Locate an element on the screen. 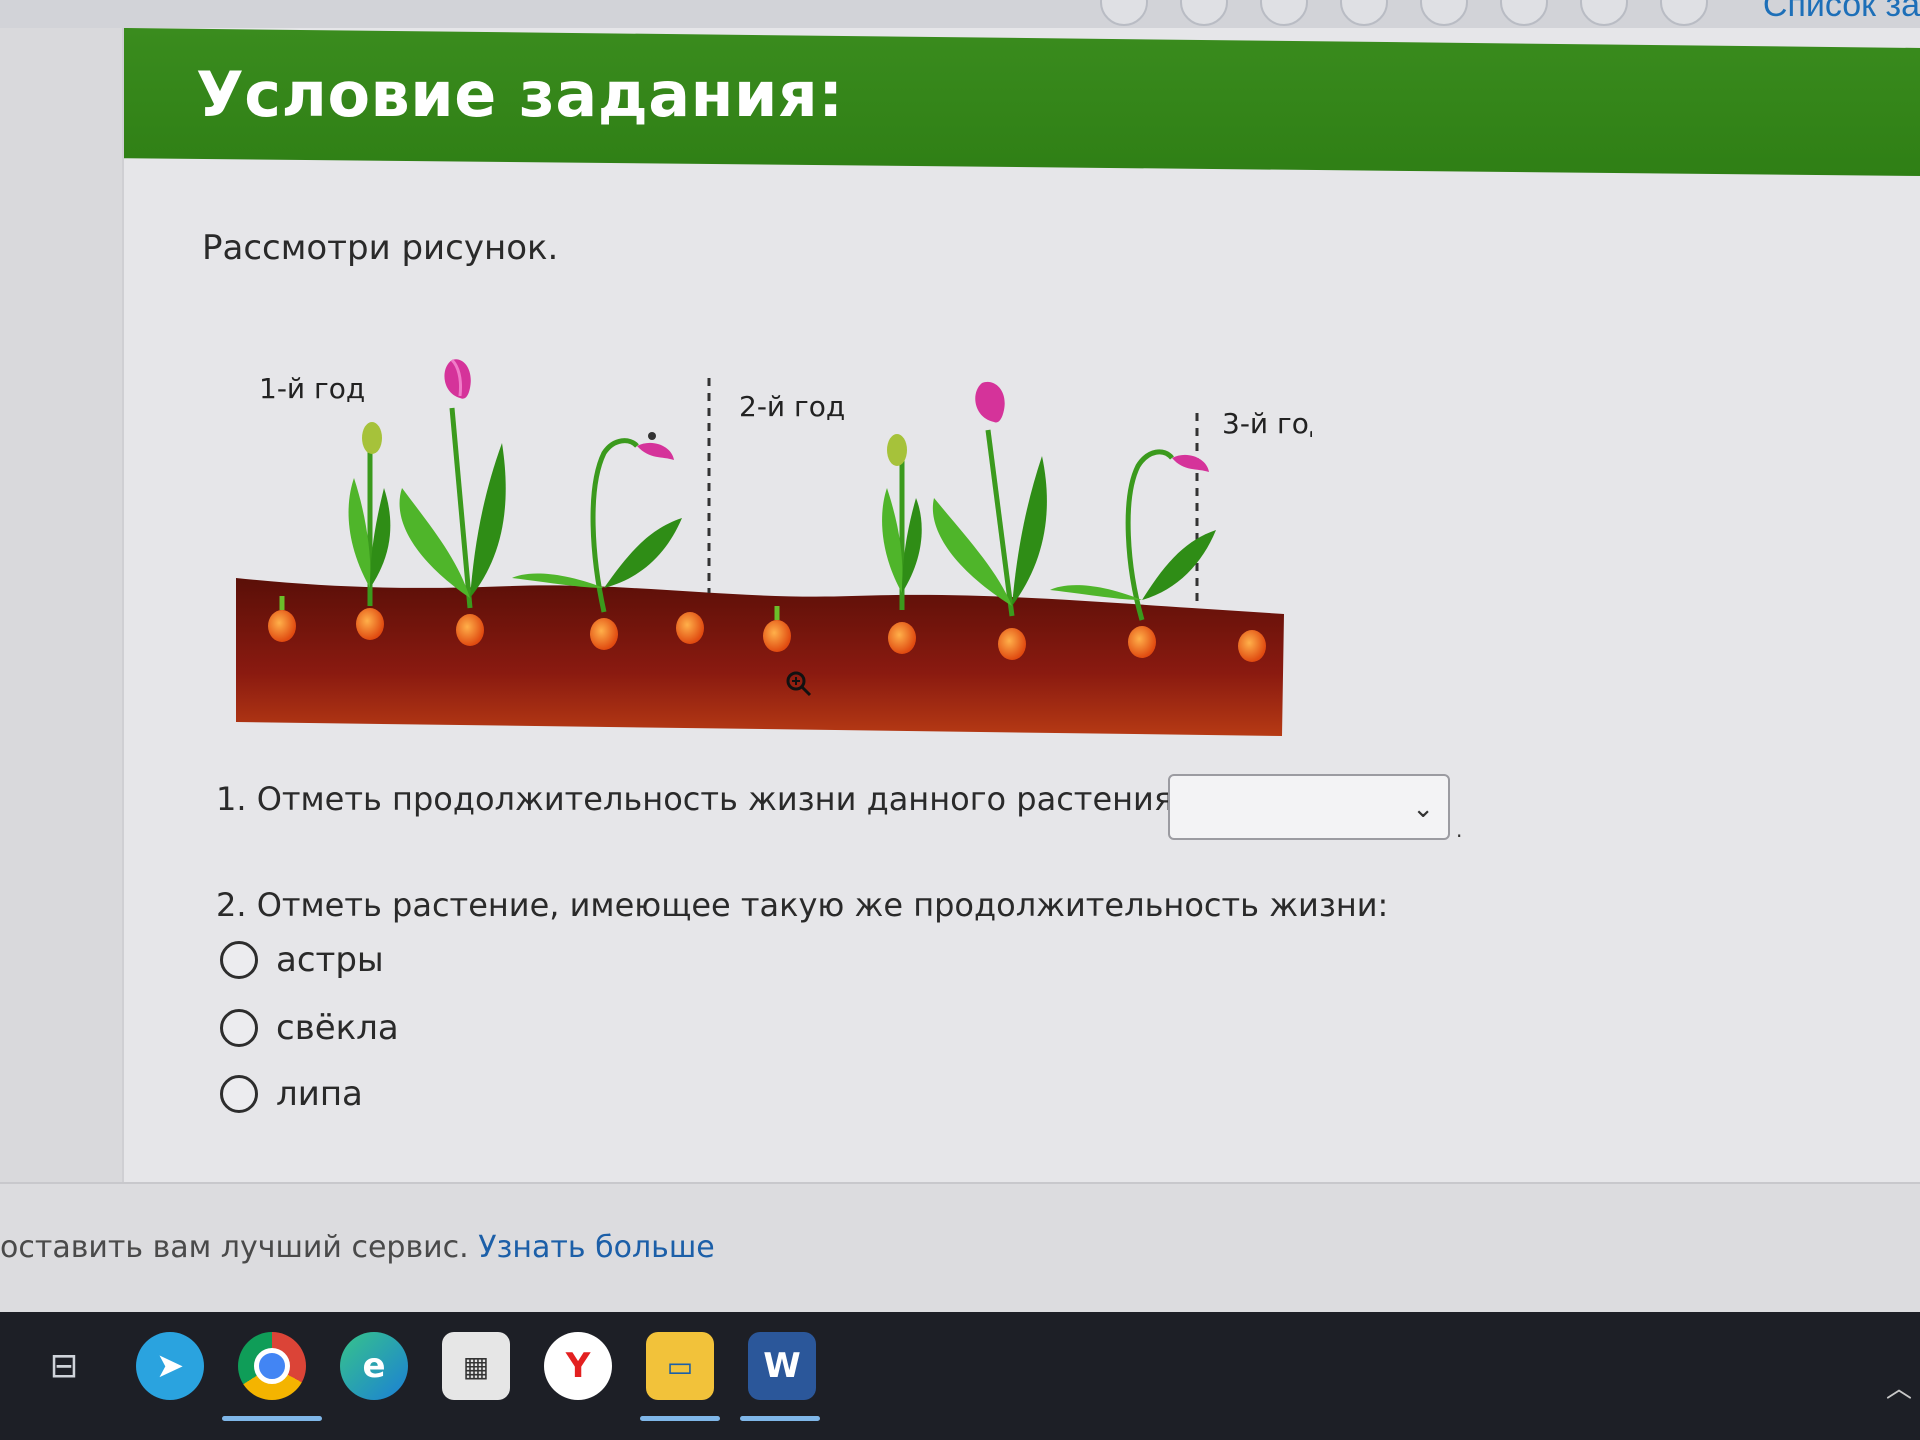 Image resolution: width=1920 pixels, height=1440 pixels. year-label: 2-й год is located at coordinates (792, 406).